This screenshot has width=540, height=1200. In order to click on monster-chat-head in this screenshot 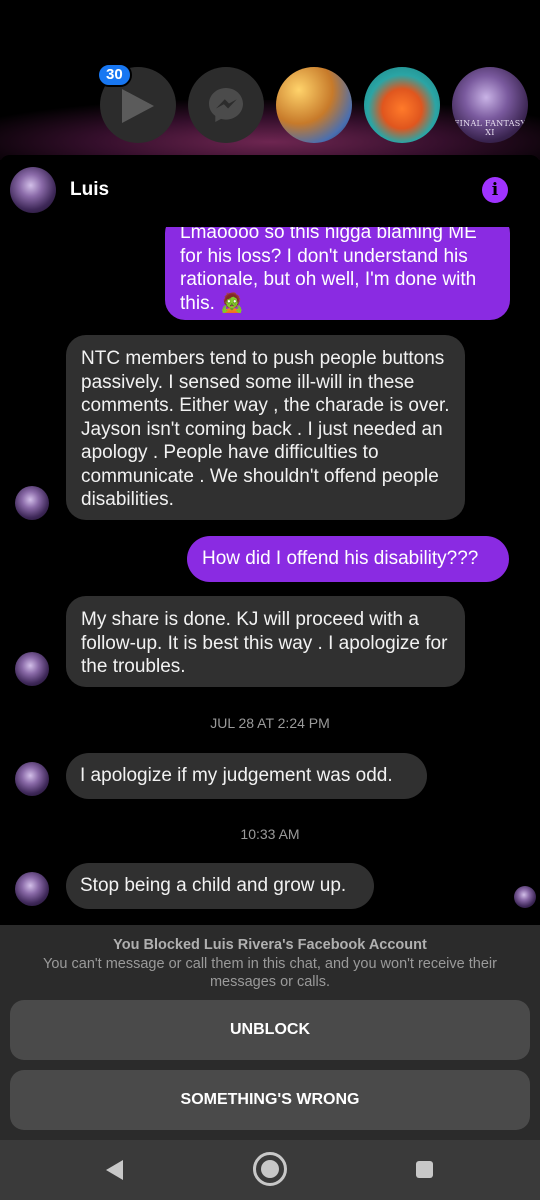, I will do `click(402, 105)`.